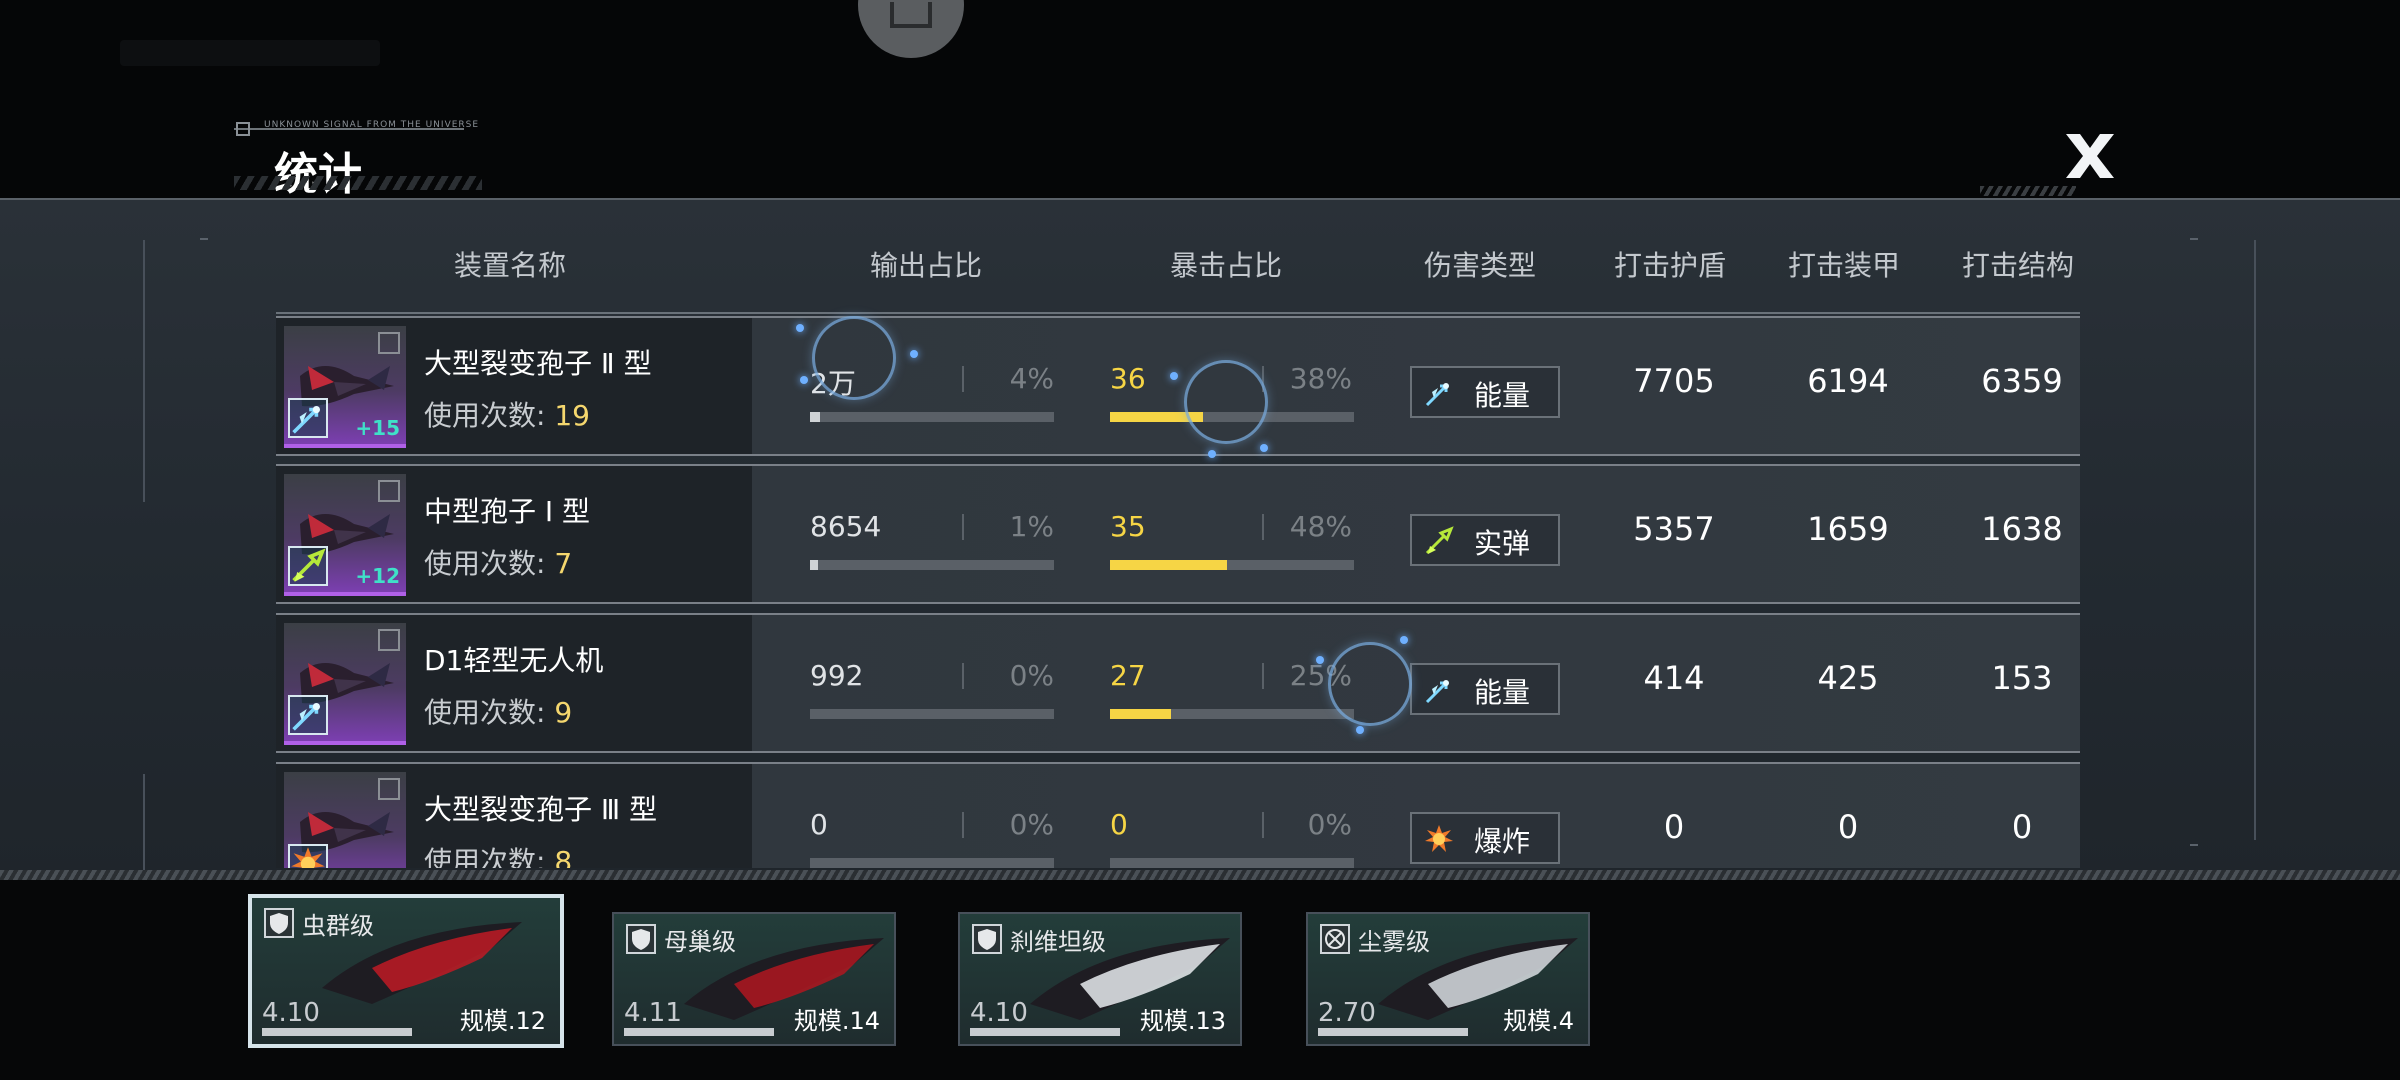  What do you see at coordinates (345, 535) in the screenshot?
I see `item-thumbnail: +12` at bounding box center [345, 535].